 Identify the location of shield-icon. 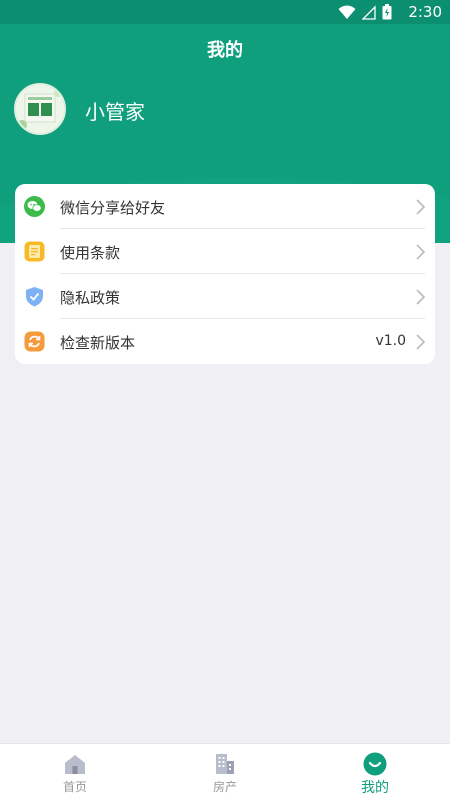
(34, 297).